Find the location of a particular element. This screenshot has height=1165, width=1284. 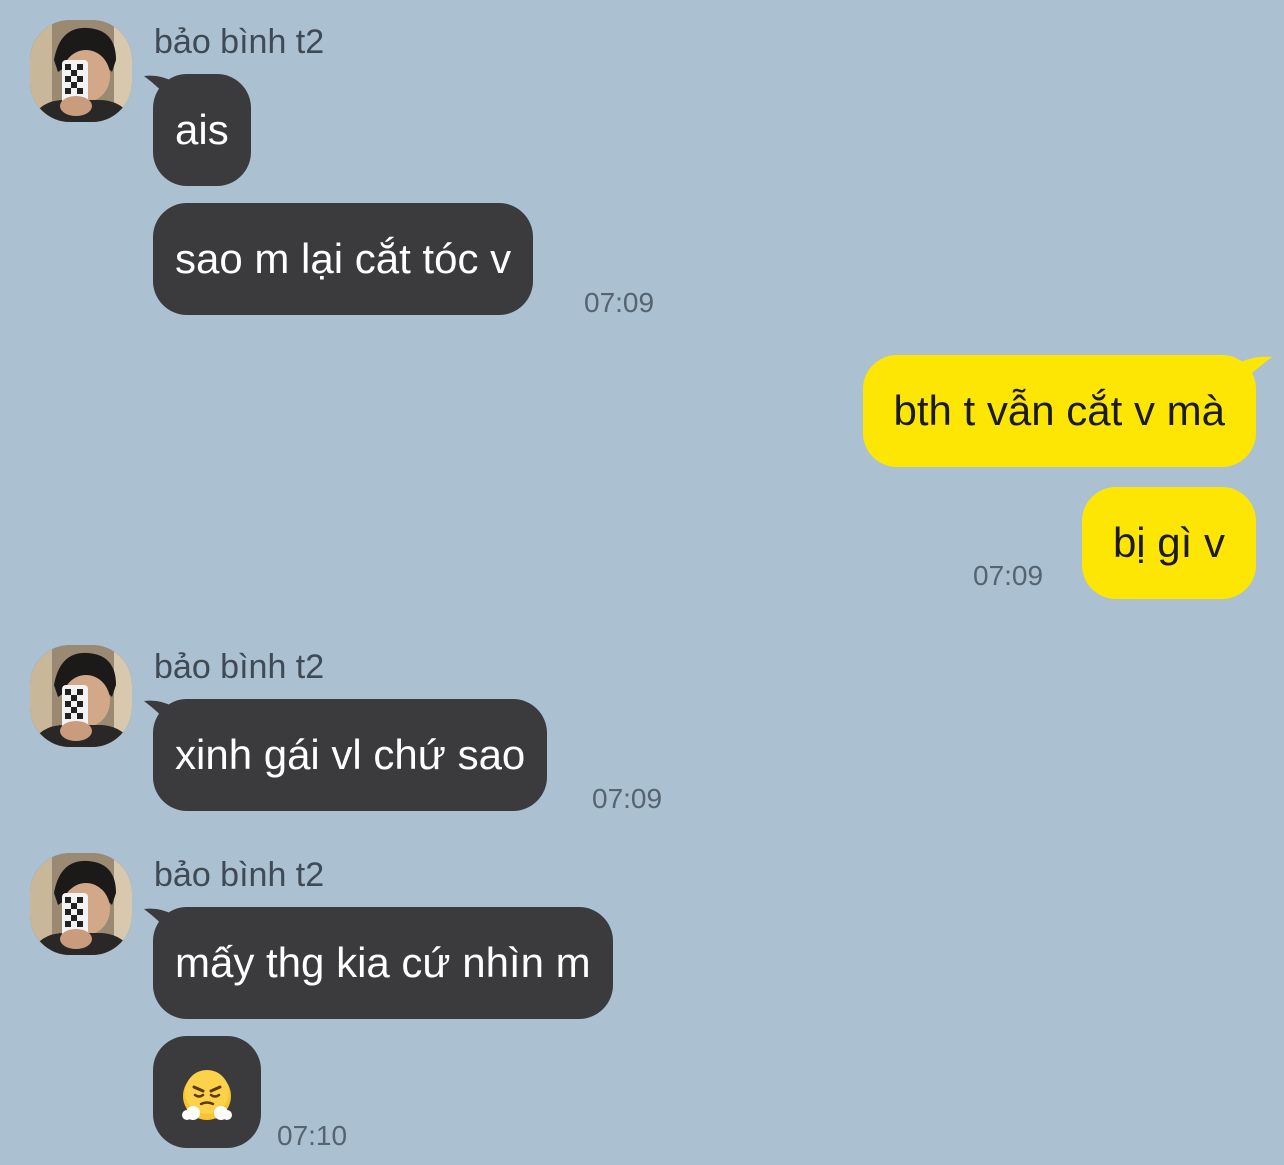

bubble-tail is located at coordinates (1255, 370).